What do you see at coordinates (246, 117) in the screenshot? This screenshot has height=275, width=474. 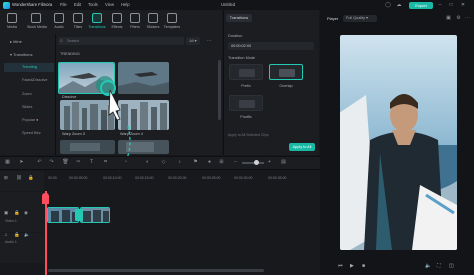 I see `mode-label: Postfix` at bounding box center [246, 117].